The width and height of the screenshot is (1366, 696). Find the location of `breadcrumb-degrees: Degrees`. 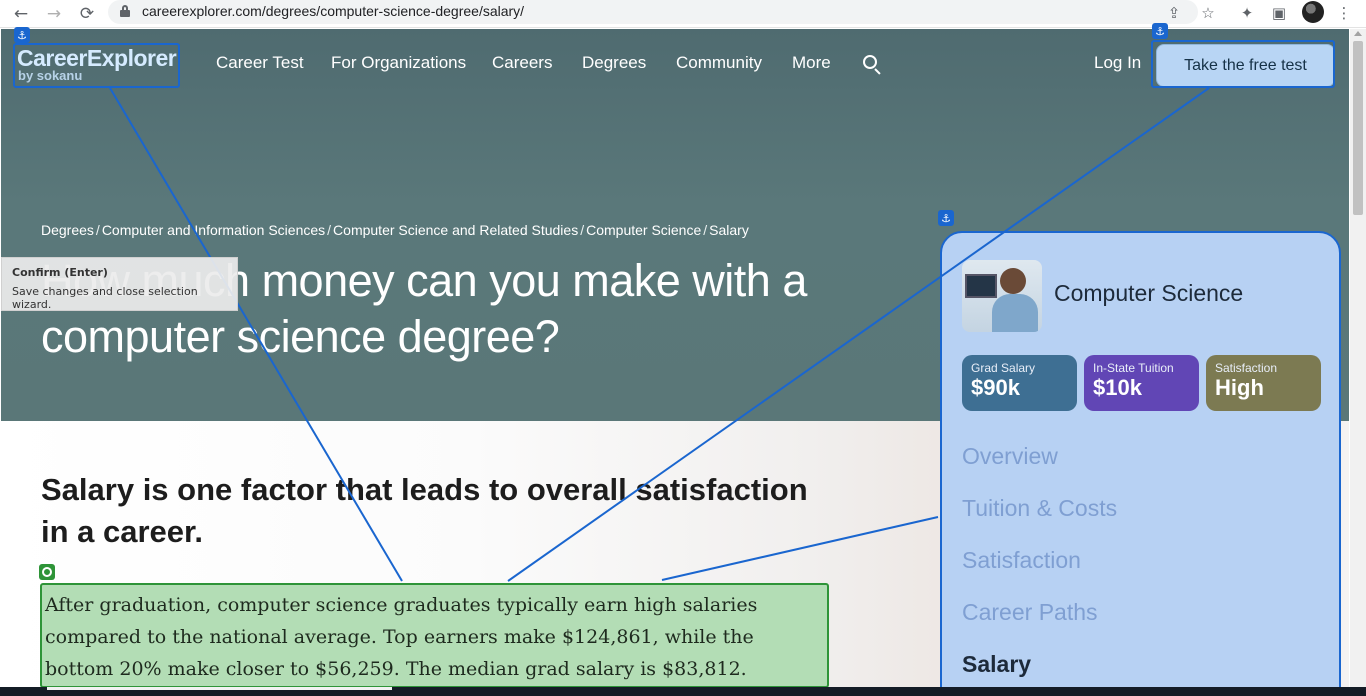

breadcrumb-degrees: Degrees is located at coordinates (67, 230).